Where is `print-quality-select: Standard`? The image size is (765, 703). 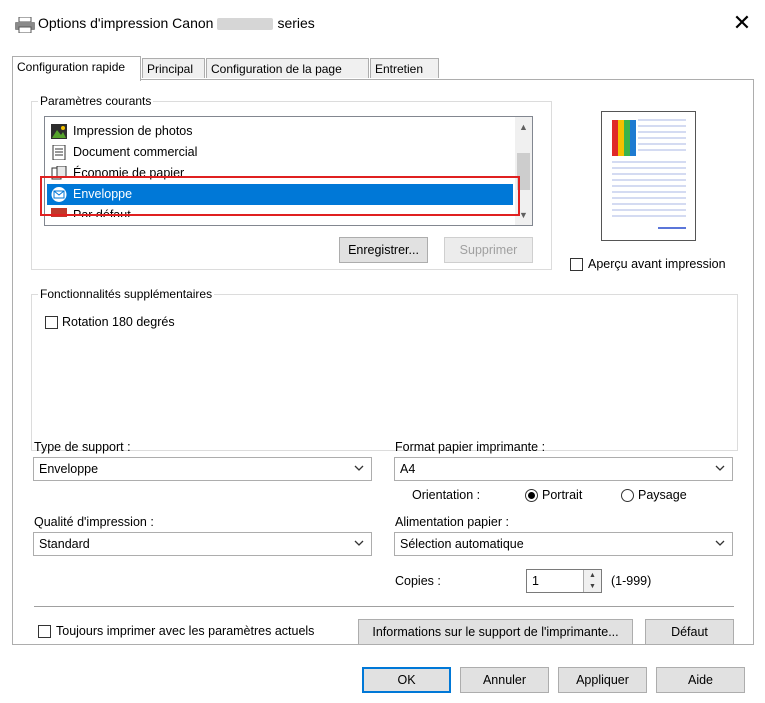 print-quality-select: Standard is located at coordinates (202, 544).